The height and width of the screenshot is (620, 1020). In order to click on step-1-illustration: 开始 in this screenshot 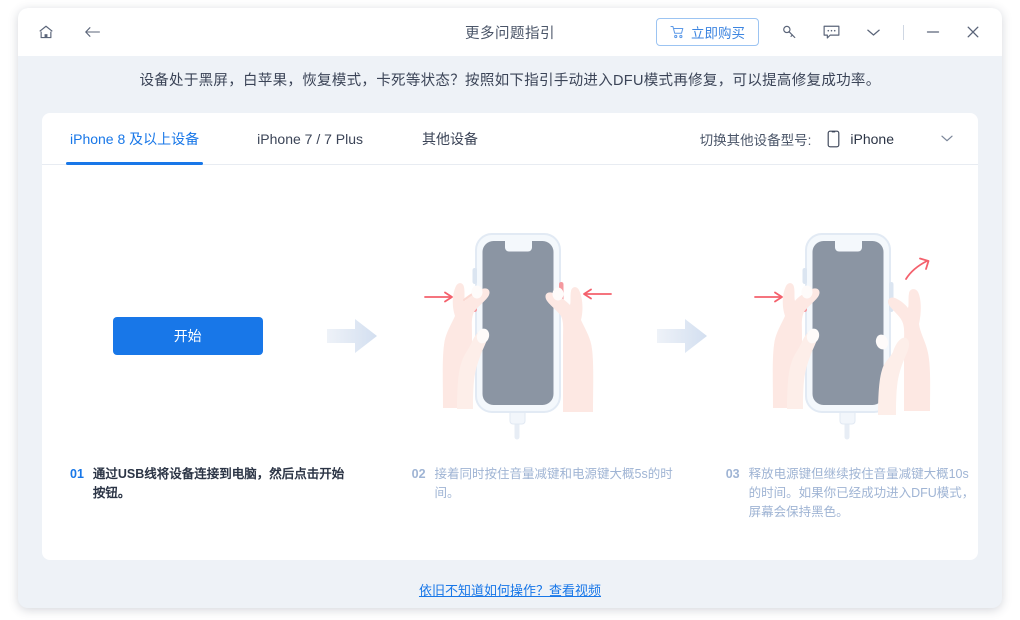, I will do `click(187, 336)`.